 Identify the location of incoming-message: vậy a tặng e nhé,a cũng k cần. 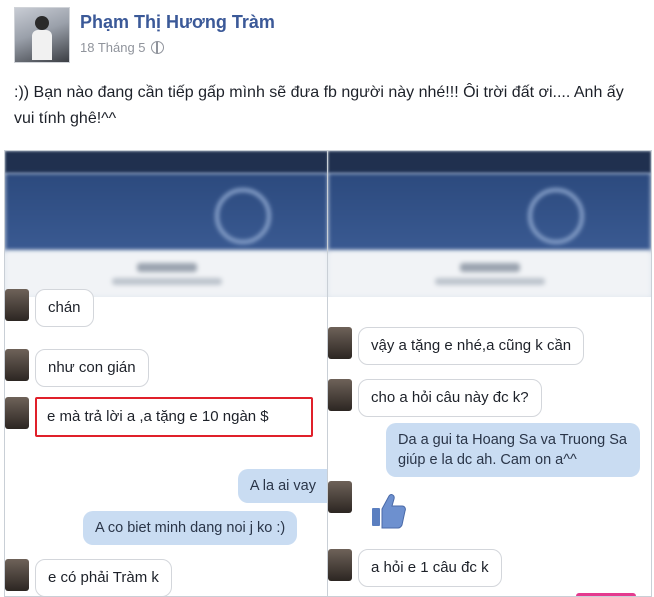
(456, 346).